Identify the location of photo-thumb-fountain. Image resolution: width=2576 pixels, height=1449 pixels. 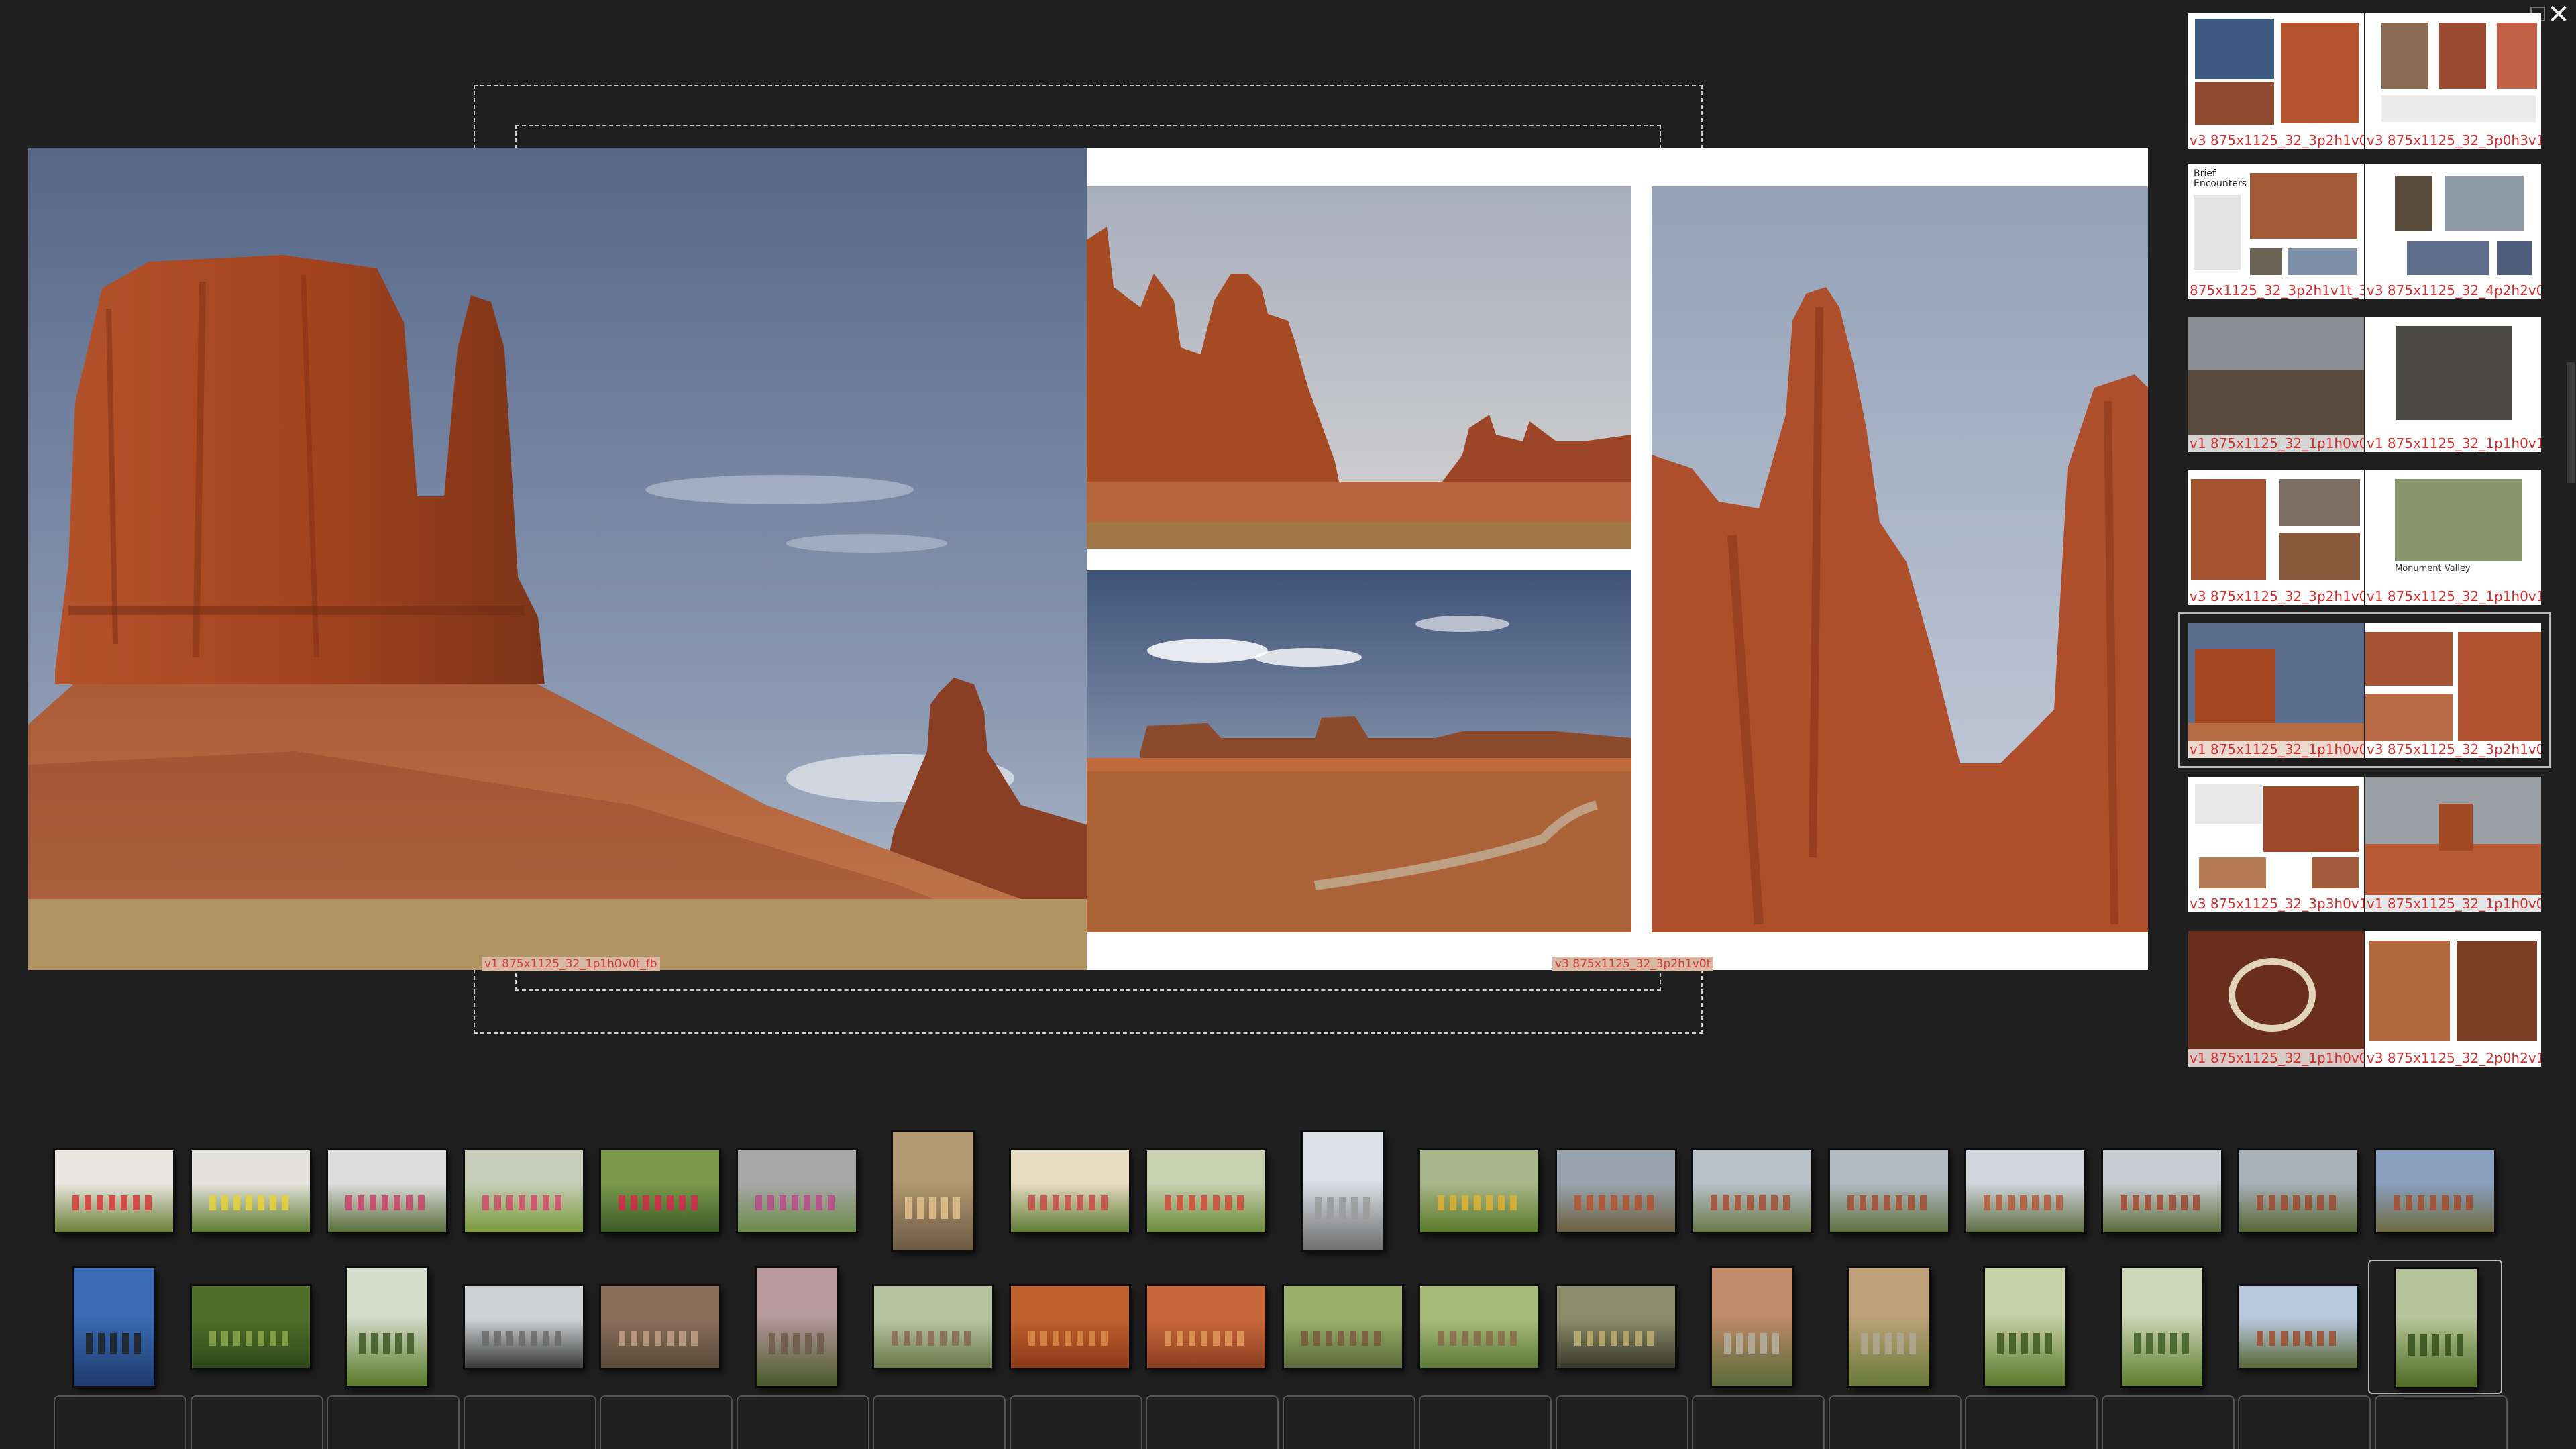
(933, 1191).